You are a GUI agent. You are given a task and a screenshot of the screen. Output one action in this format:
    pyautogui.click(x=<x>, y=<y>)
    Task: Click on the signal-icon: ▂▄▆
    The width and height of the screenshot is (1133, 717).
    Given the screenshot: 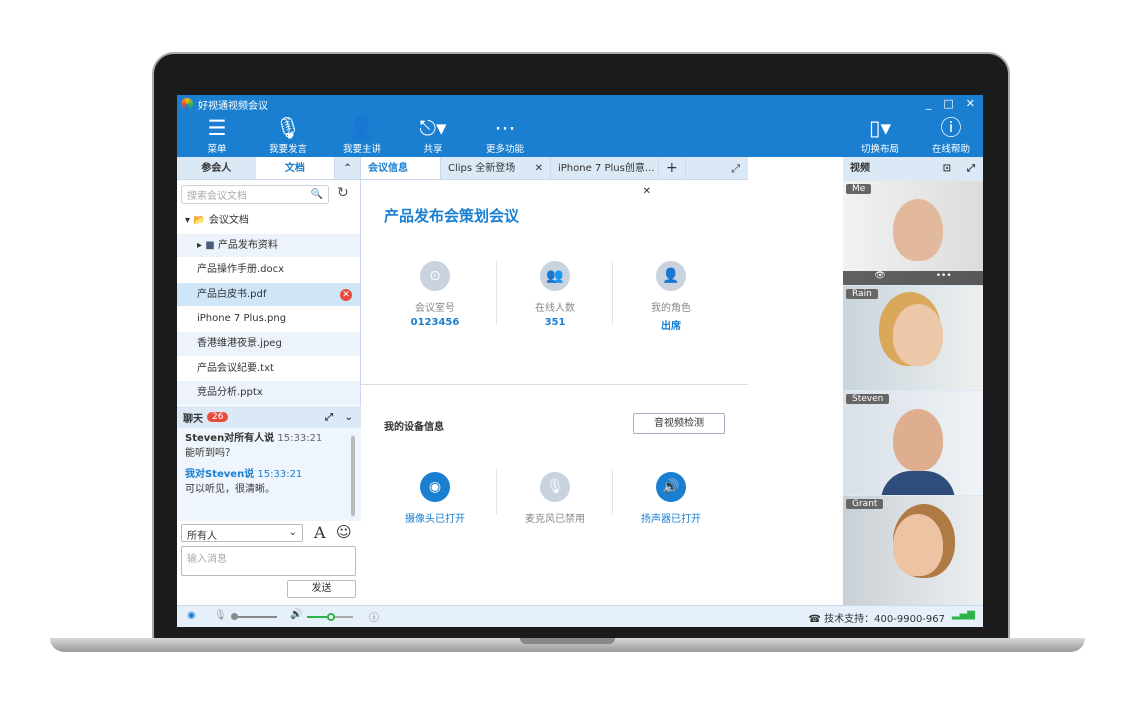 What is the action you would take?
    pyautogui.click(x=963, y=614)
    